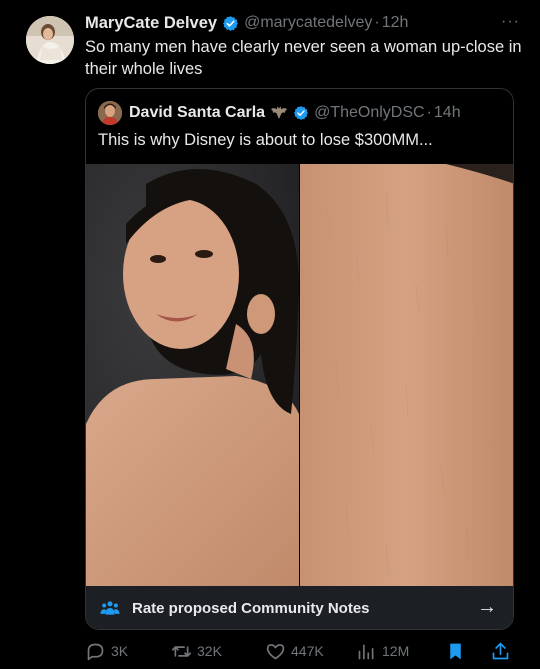 Image resolution: width=540 pixels, height=669 pixels. What do you see at coordinates (95, 651) in the screenshot?
I see `reply-icon` at bounding box center [95, 651].